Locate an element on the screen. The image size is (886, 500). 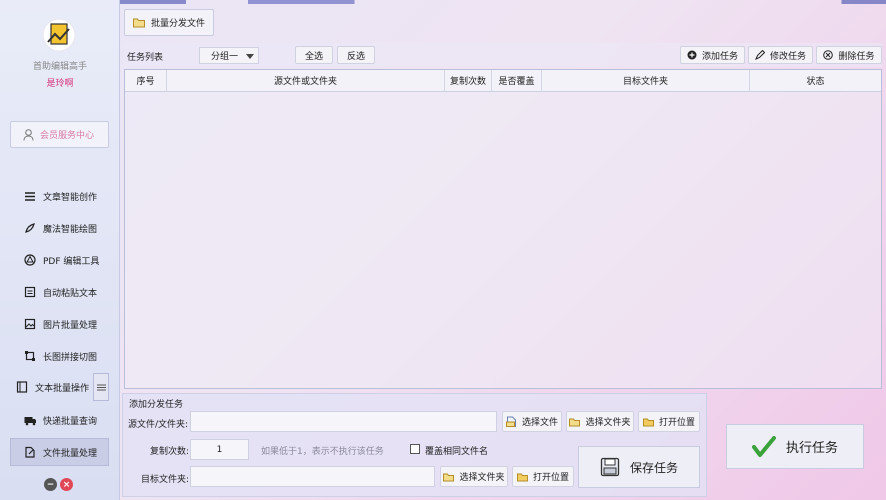
select-all-button: 全选 is located at coordinates (314, 55).